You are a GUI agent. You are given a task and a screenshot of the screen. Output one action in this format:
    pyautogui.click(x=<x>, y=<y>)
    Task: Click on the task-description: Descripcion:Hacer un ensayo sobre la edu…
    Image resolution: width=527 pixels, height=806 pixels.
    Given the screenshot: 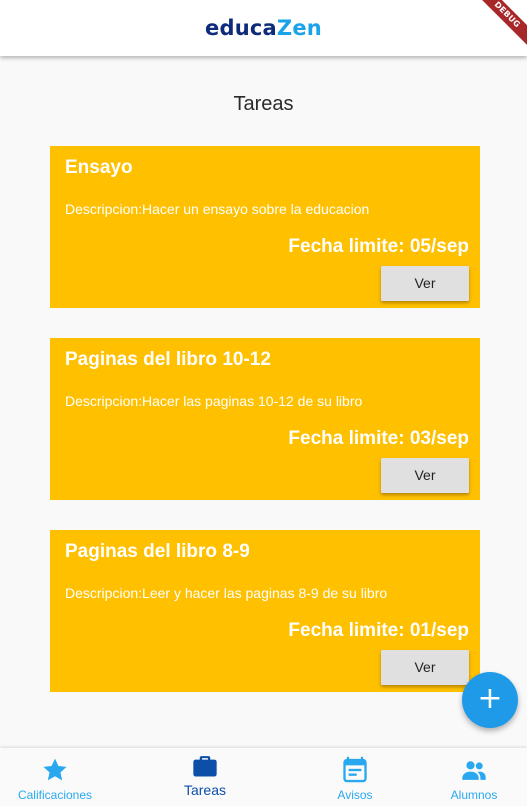 What is the action you would take?
    pyautogui.click(x=217, y=209)
    